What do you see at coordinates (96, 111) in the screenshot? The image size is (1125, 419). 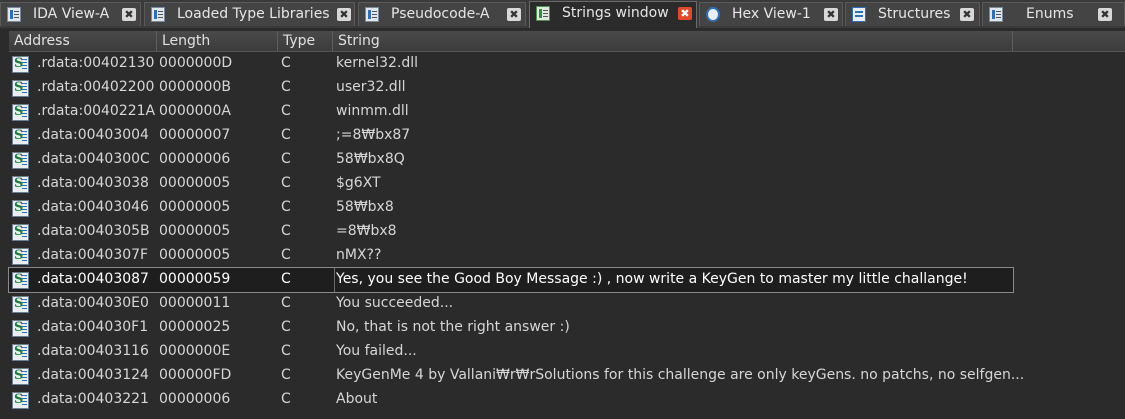 I see `address-cell: .rdata:0040221A` at bounding box center [96, 111].